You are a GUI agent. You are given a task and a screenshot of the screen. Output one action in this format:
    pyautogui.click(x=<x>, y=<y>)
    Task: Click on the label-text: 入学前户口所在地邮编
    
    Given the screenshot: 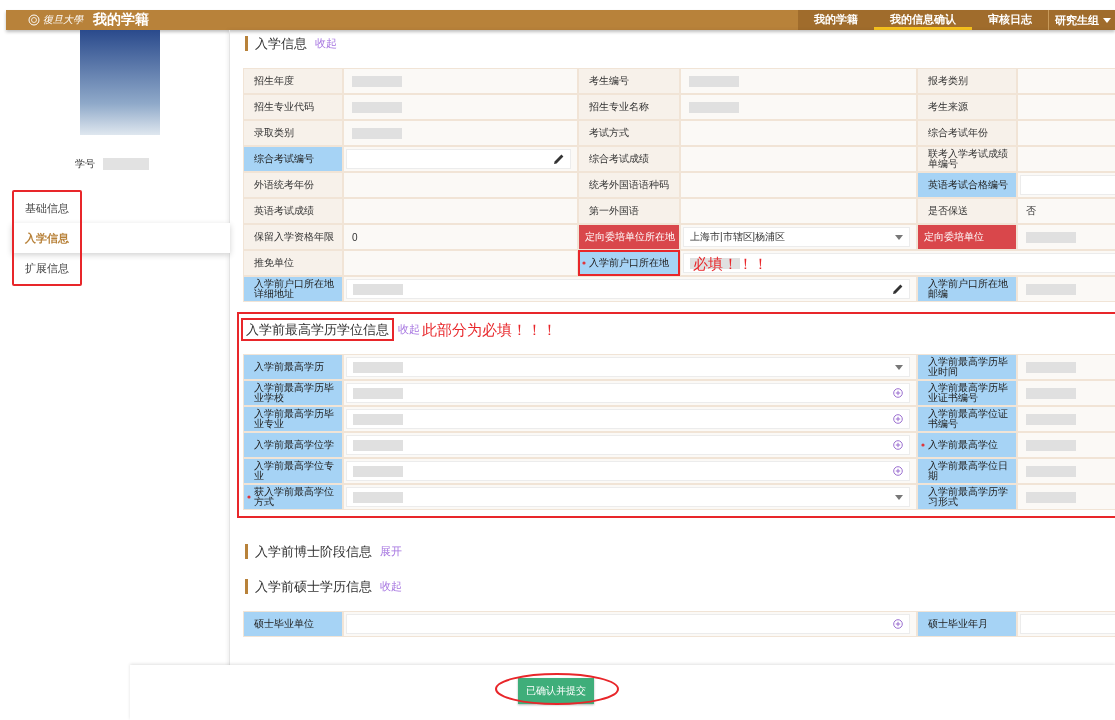 What is the action you would take?
    pyautogui.click(x=968, y=289)
    